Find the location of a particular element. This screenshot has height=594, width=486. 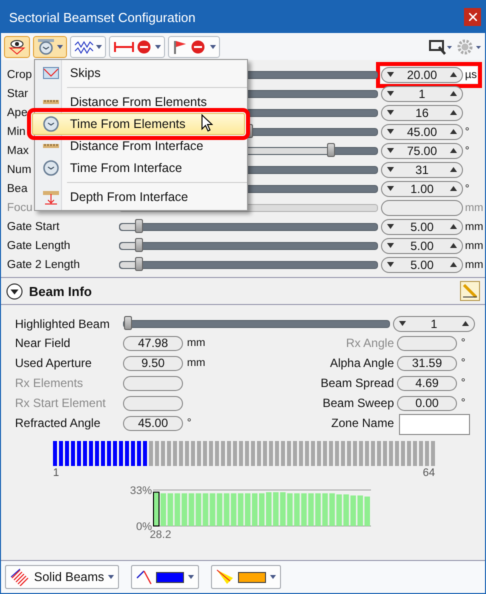

skips-icon is located at coordinates (51, 73).